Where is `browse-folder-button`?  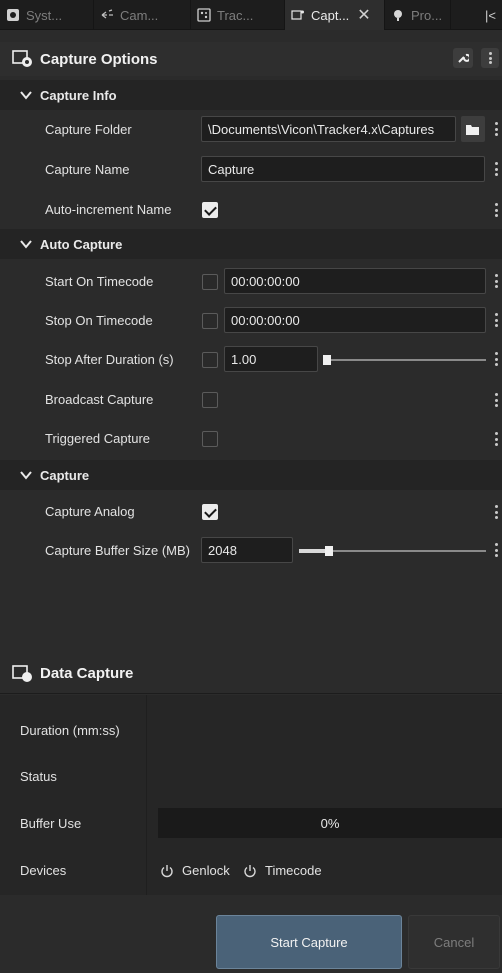
browse-folder-button is located at coordinates (473, 129).